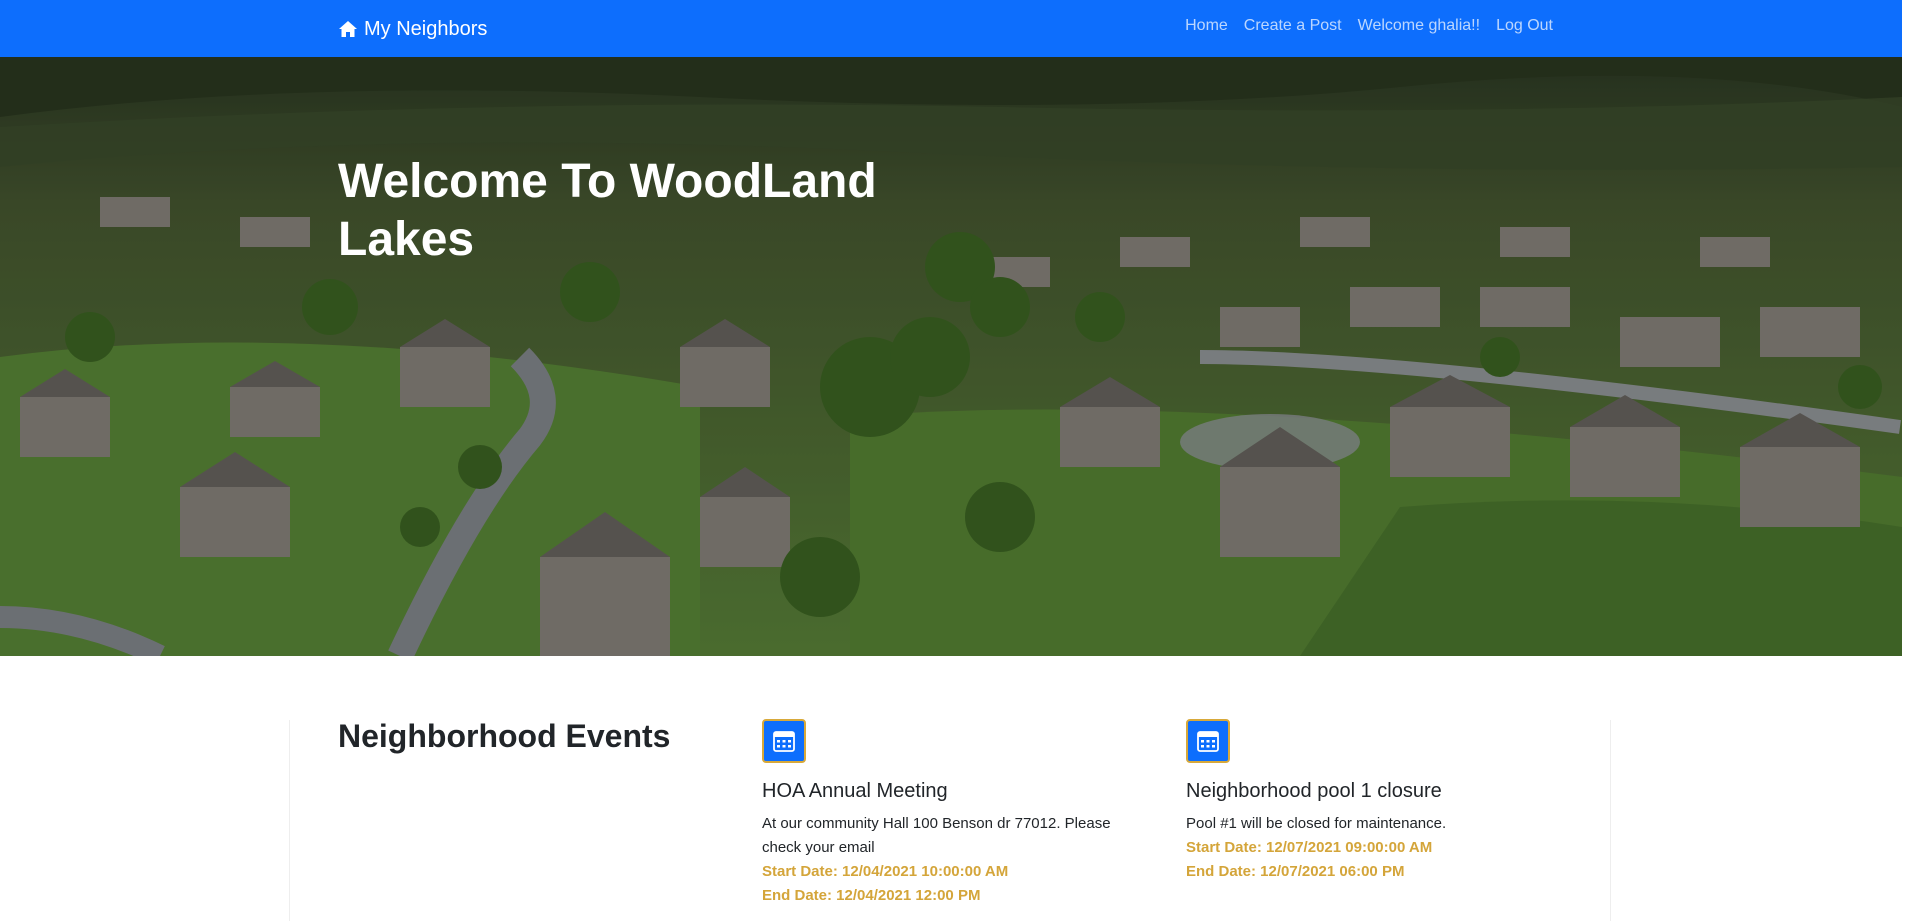  Describe the element at coordinates (348, 29) in the screenshot. I see `house-icon` at that location.